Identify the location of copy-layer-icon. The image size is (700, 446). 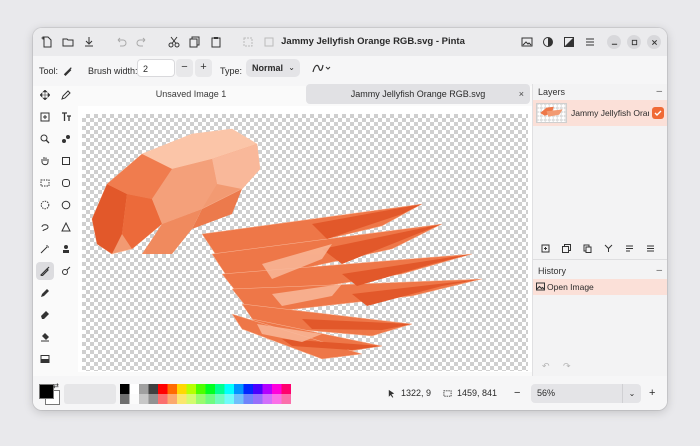
(587, 248).